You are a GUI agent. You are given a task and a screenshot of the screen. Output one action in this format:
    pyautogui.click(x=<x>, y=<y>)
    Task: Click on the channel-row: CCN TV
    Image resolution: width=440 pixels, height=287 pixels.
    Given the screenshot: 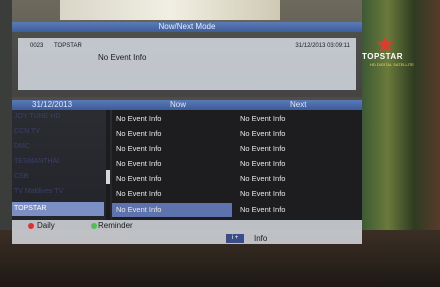 What is the action you would take?
    pyautogui.click(x=58, y=132)
    